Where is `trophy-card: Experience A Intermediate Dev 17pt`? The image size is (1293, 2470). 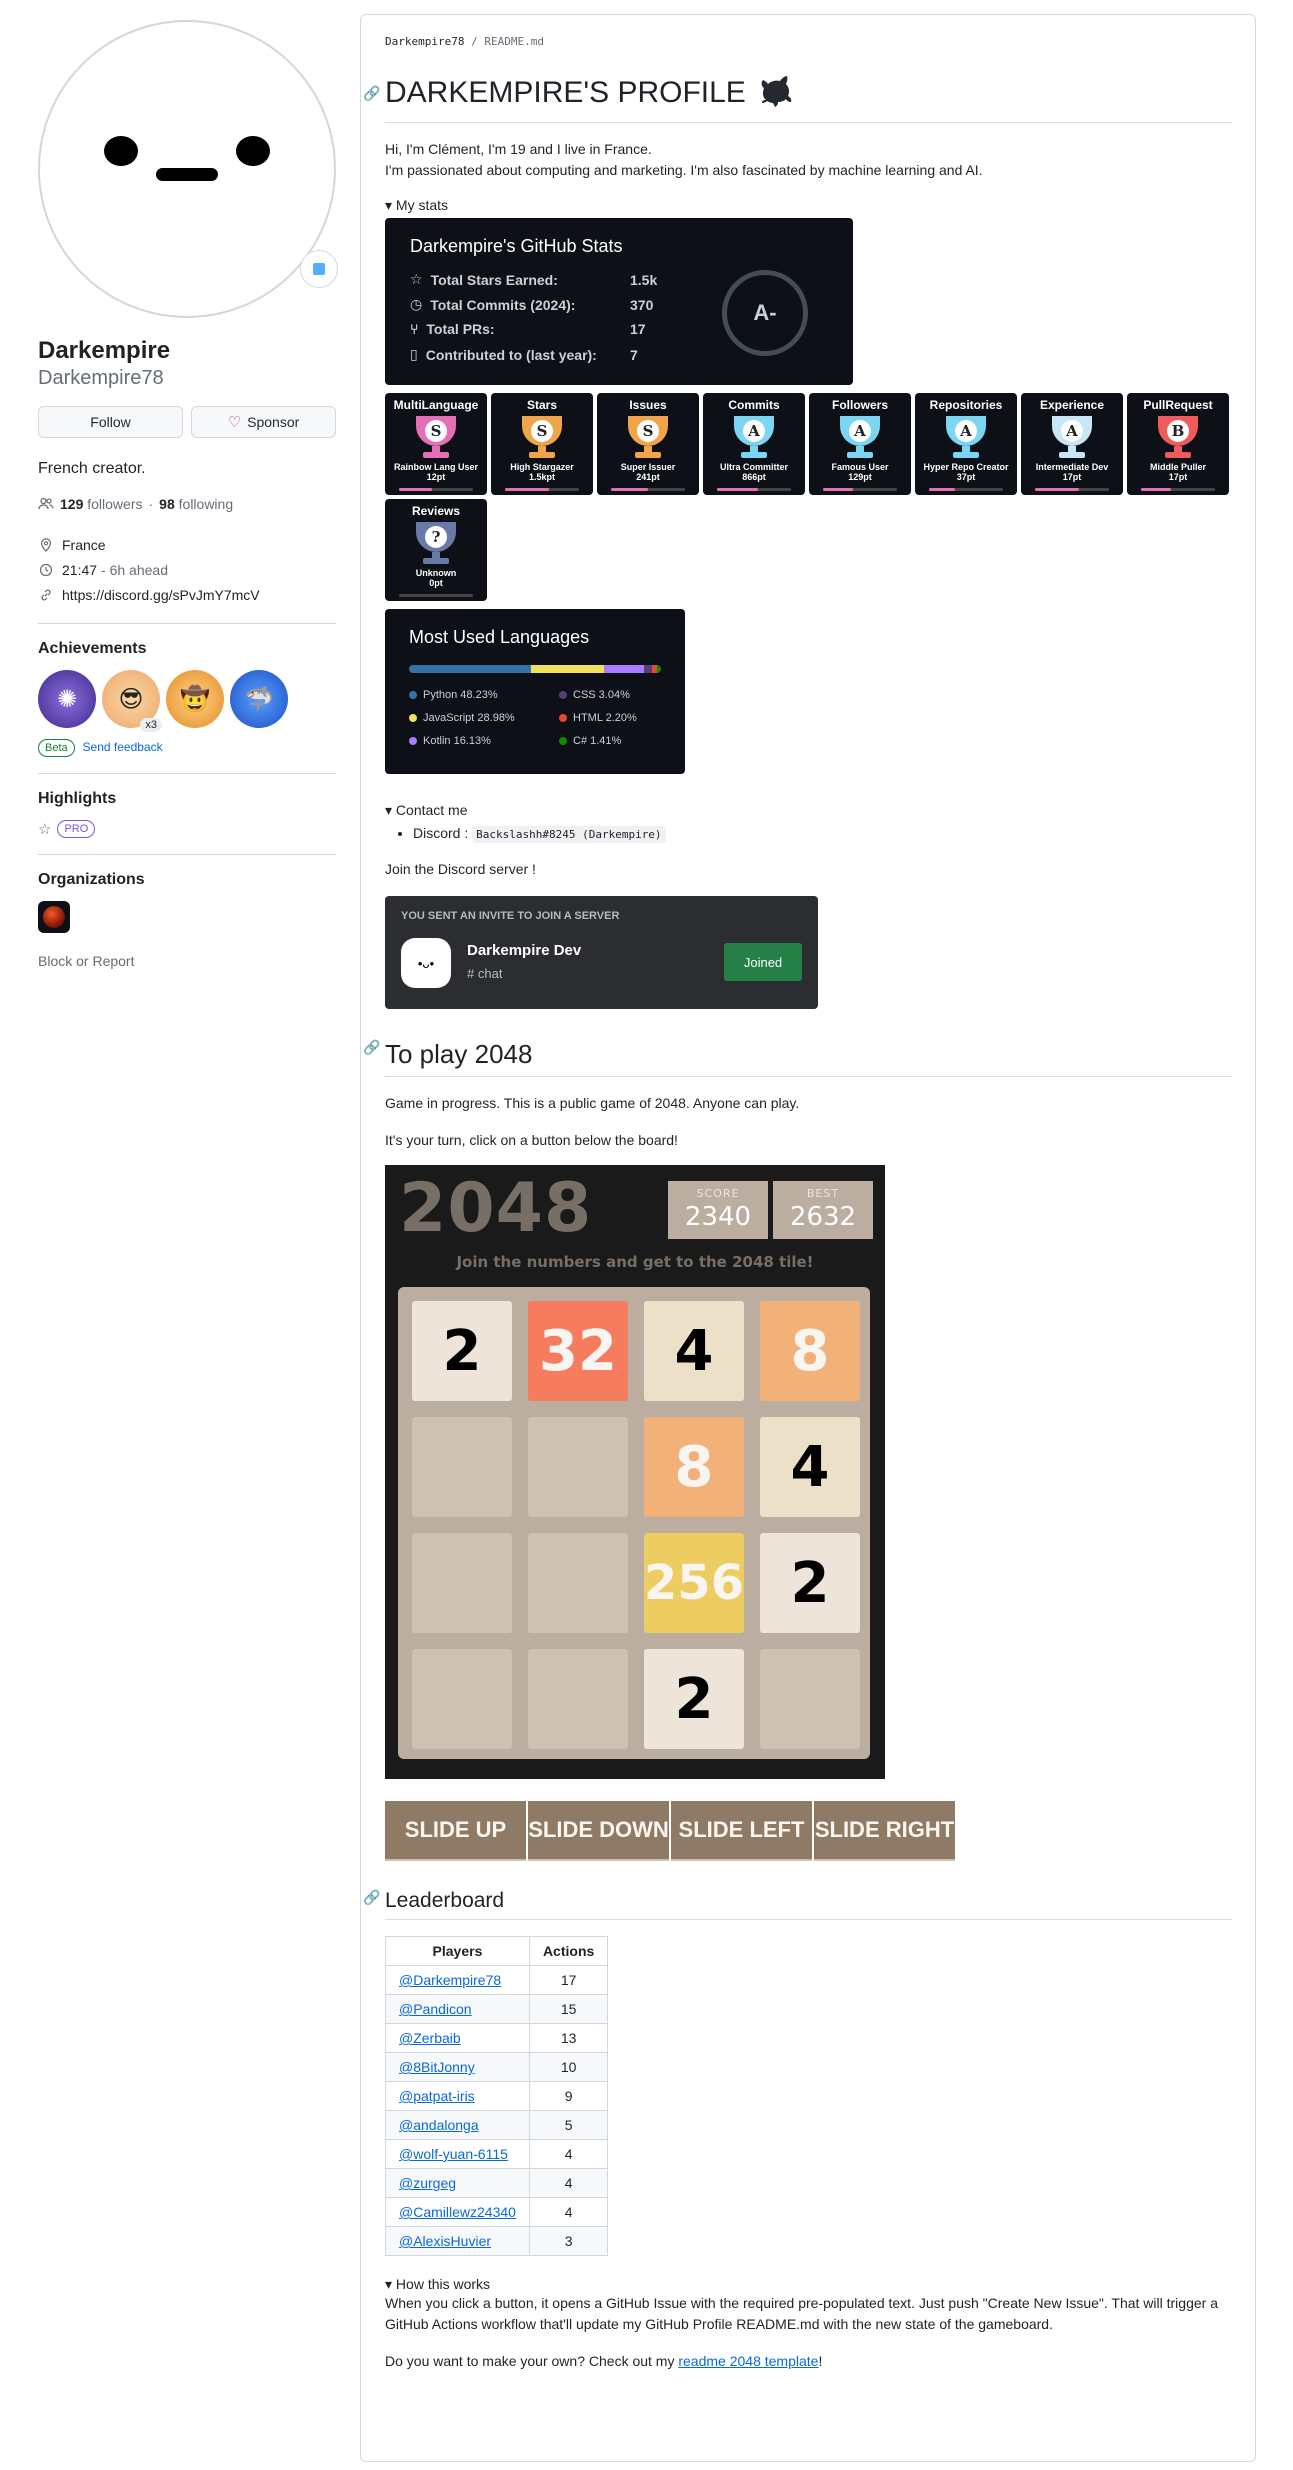 trophy-card: Experience A Intermediate Dev 17pt is located at coordinates (1072, 444).